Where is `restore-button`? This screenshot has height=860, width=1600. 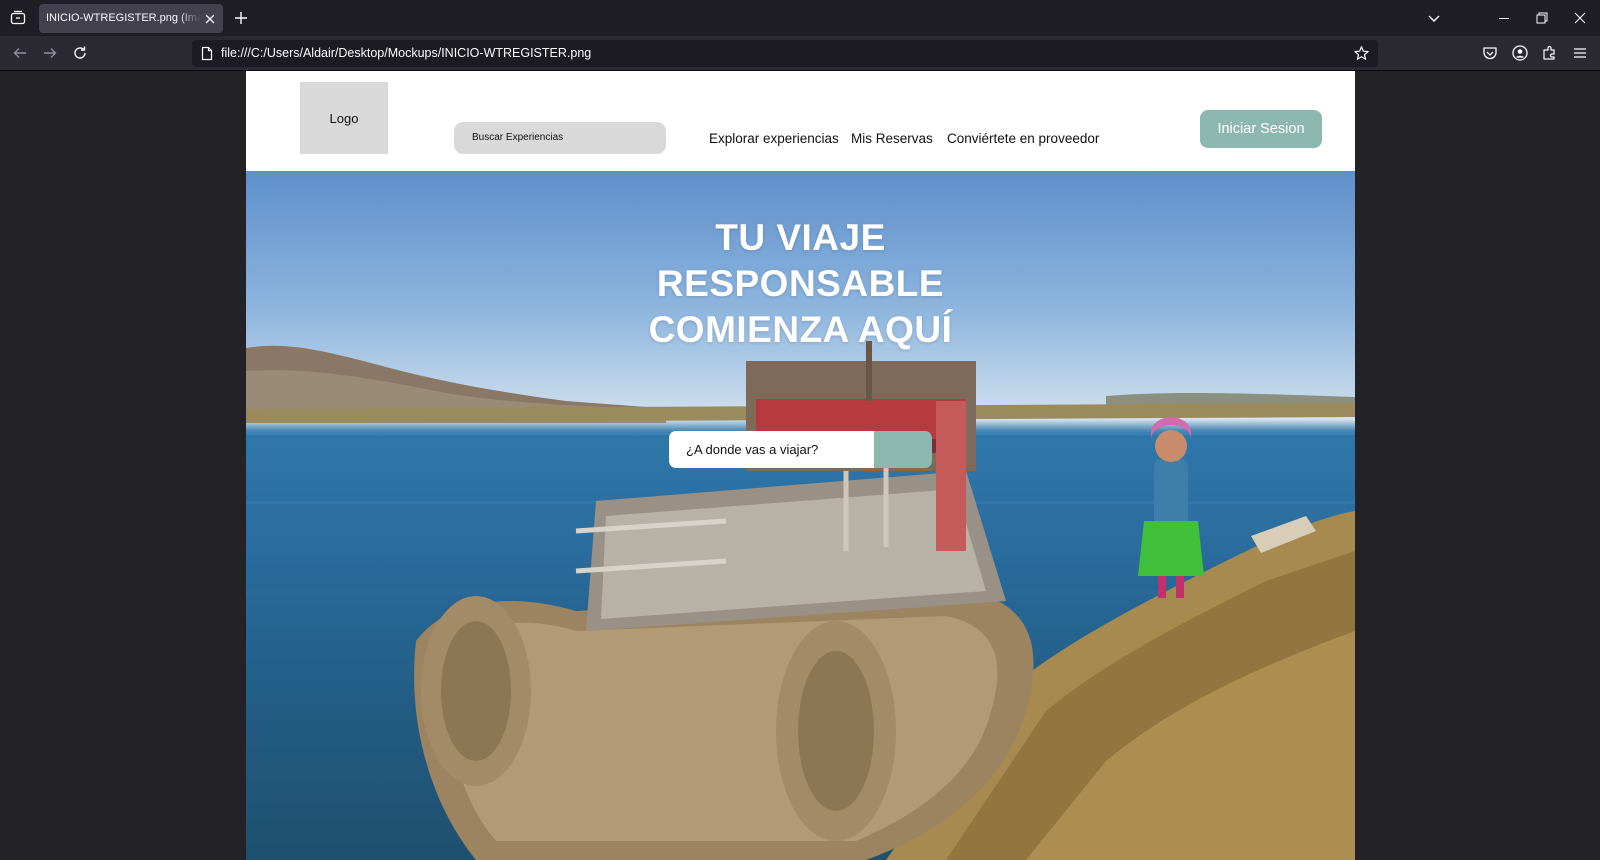 restore-button is located at coordinates (1542, 18).